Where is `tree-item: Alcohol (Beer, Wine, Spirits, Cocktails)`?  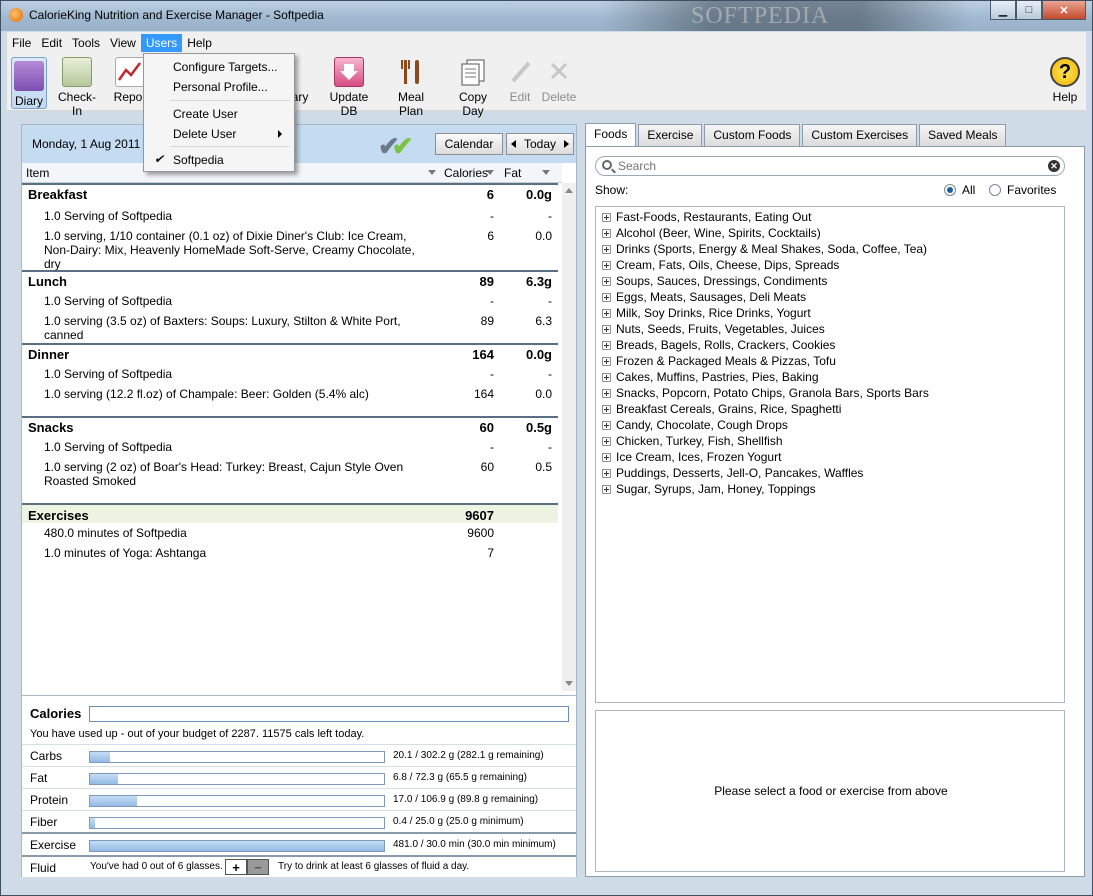 tree-item: Alcohol (Beer, Wine, Spirits, Cocktails) is located at coordinates (711, 233).